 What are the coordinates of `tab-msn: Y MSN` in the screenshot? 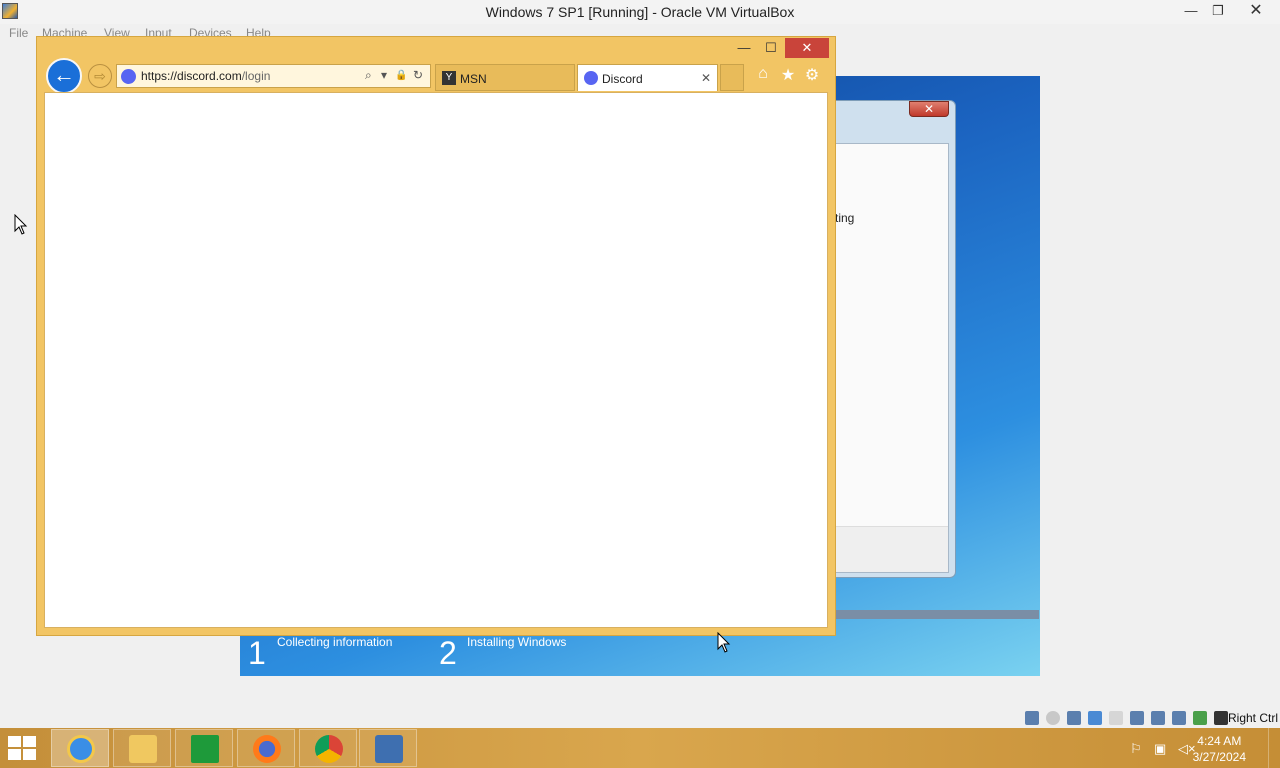 It's located at (505, 77).